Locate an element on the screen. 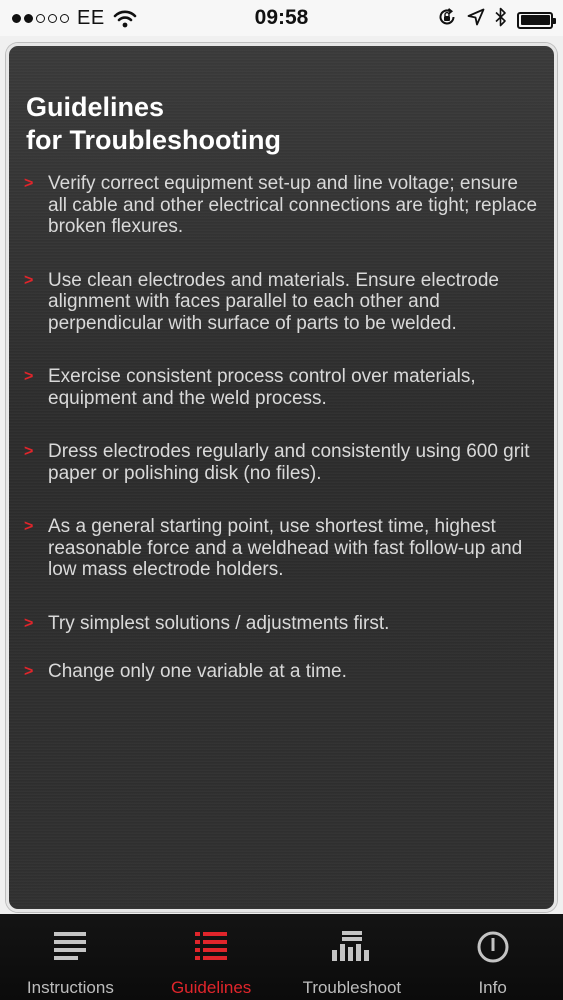 The width and height of the screenshot is (563, 1000). tab-guidelines: Guidelines is located at coordinates (211, 957).